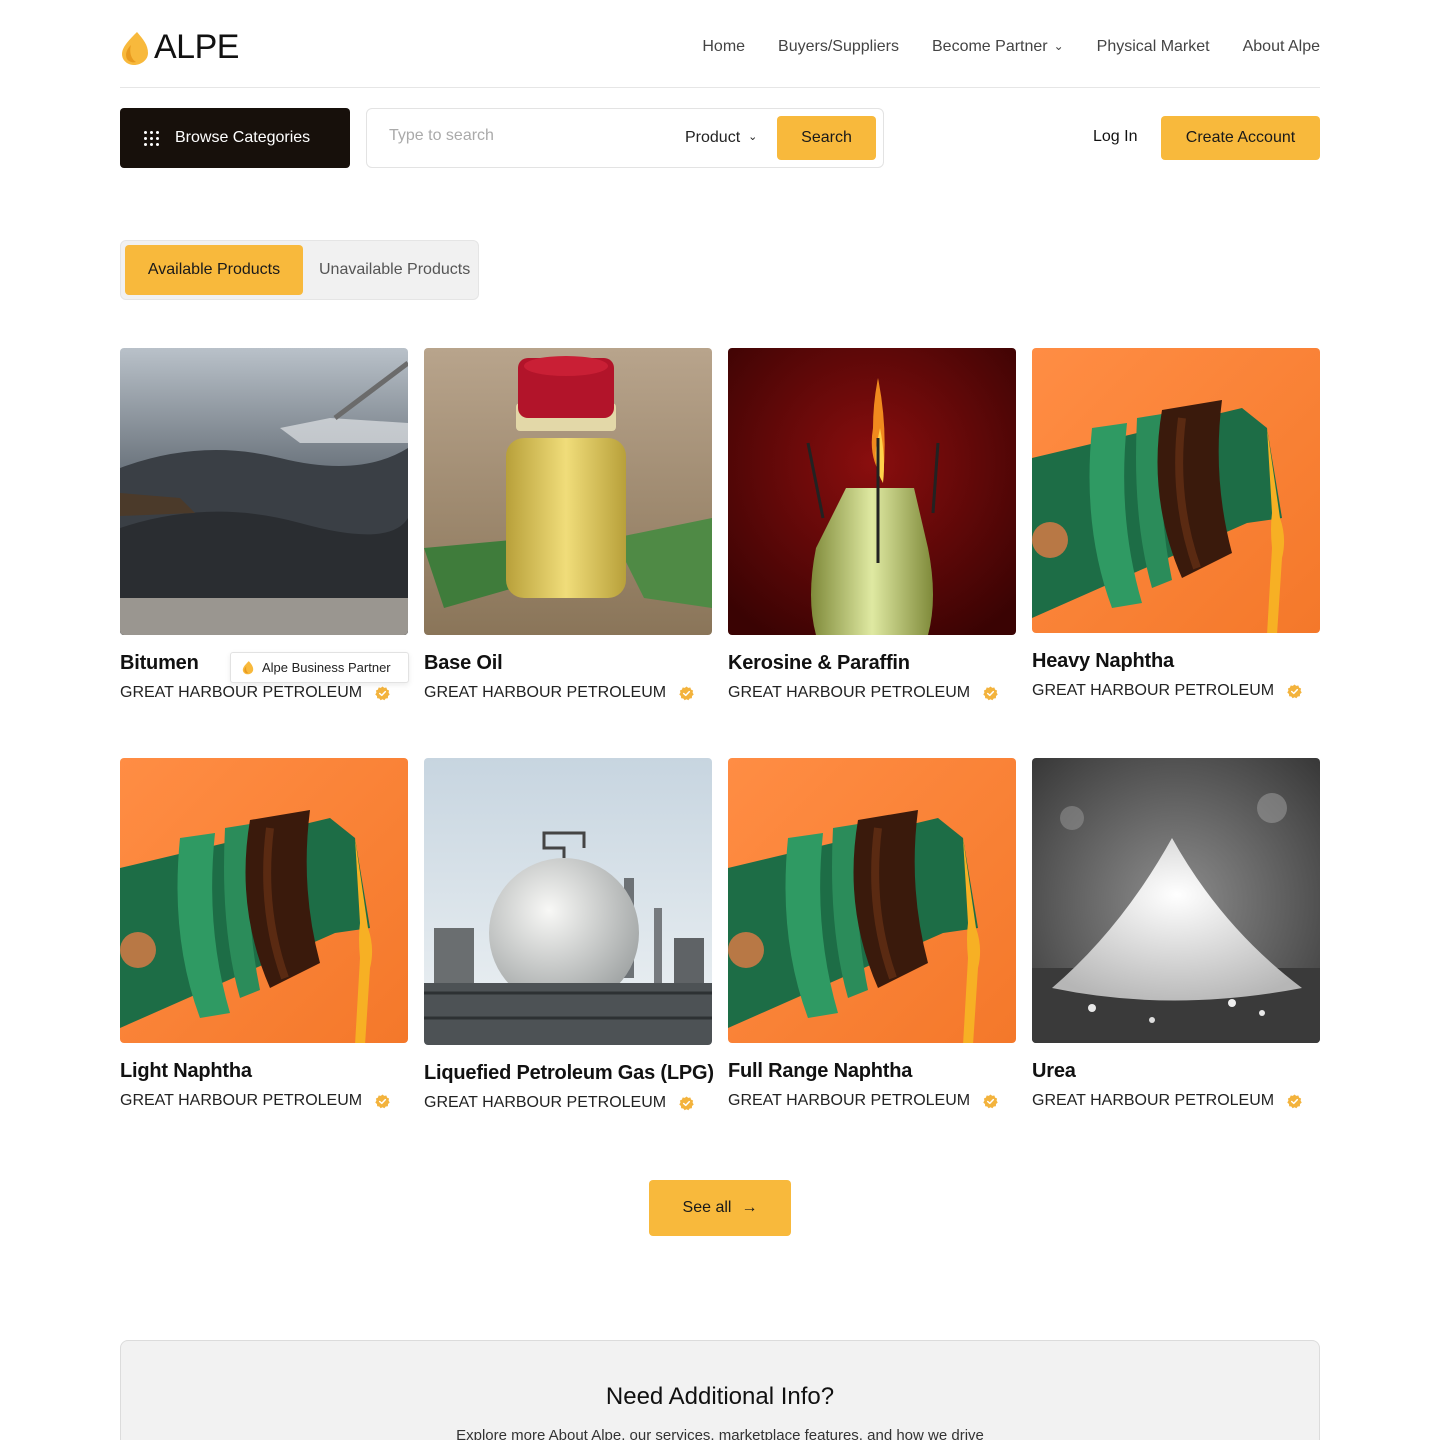  I want to click on product-availability-tabs: Available Products Unavailable Products, so click(299, 270).